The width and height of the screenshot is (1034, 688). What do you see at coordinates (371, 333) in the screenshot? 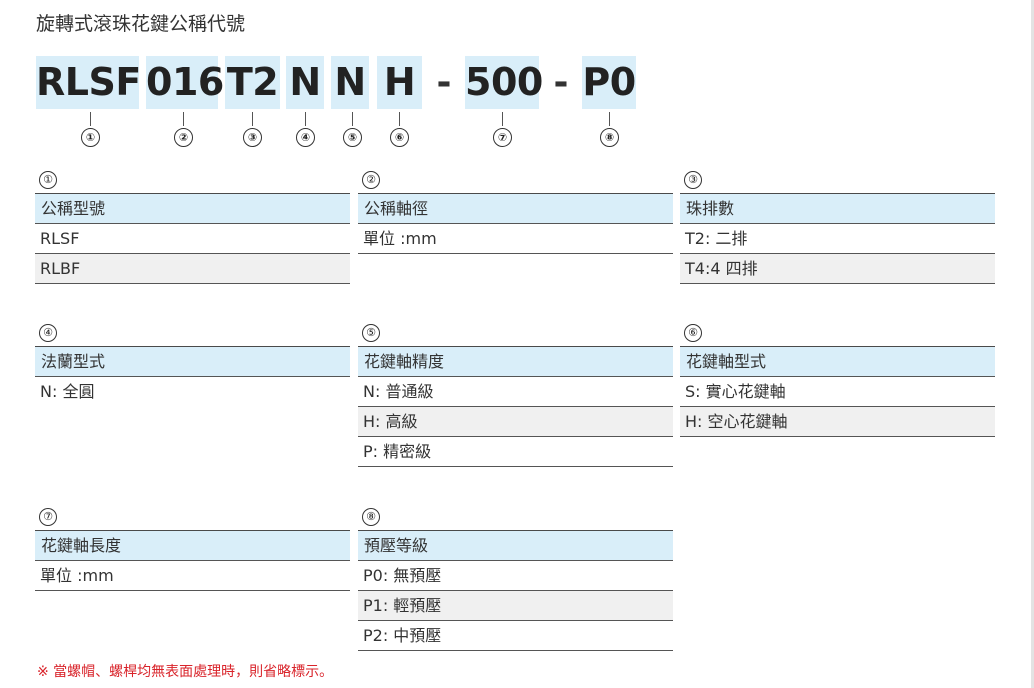
I see `table-number: ⑤` at bounding box center [371, 333].